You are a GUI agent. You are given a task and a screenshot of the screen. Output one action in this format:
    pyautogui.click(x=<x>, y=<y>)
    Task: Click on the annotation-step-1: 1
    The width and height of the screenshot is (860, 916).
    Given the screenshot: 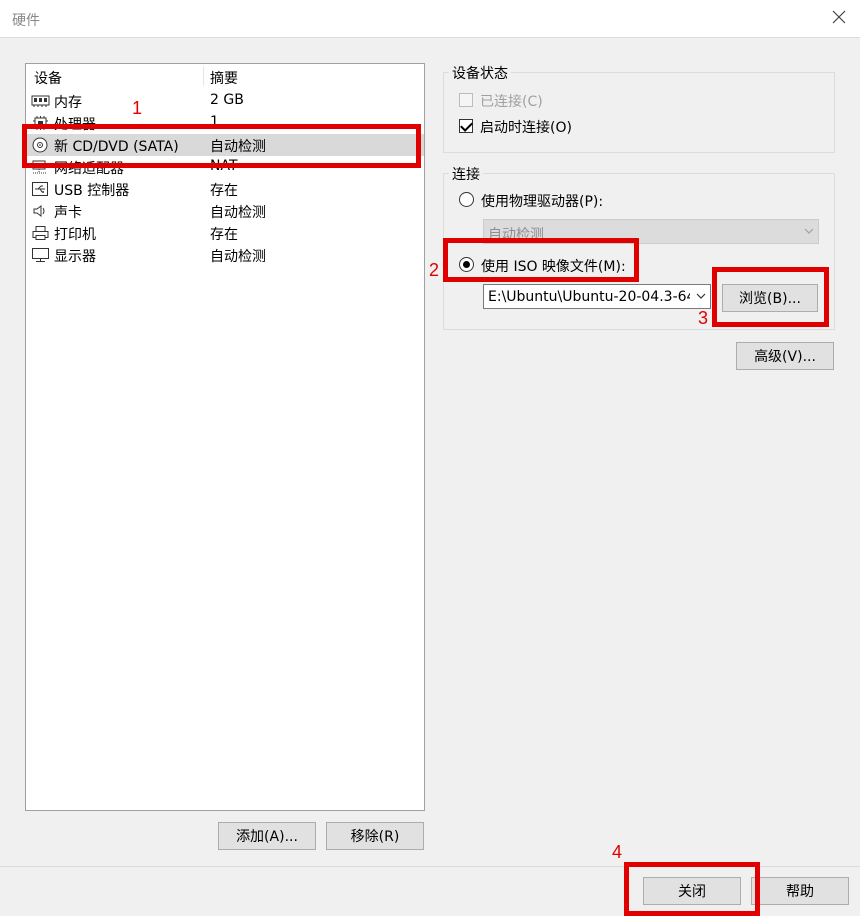 What is the action you would take?
    pyautogui.click(x=137, y=108)
    